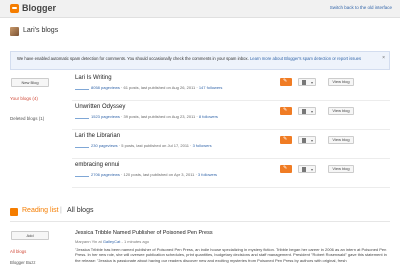 This screenshot has width=400, height=277. Describe the element at coordinates (24, 98) in the screenshot. I see `your-blogs-link: Your blogs (4)` at that location.